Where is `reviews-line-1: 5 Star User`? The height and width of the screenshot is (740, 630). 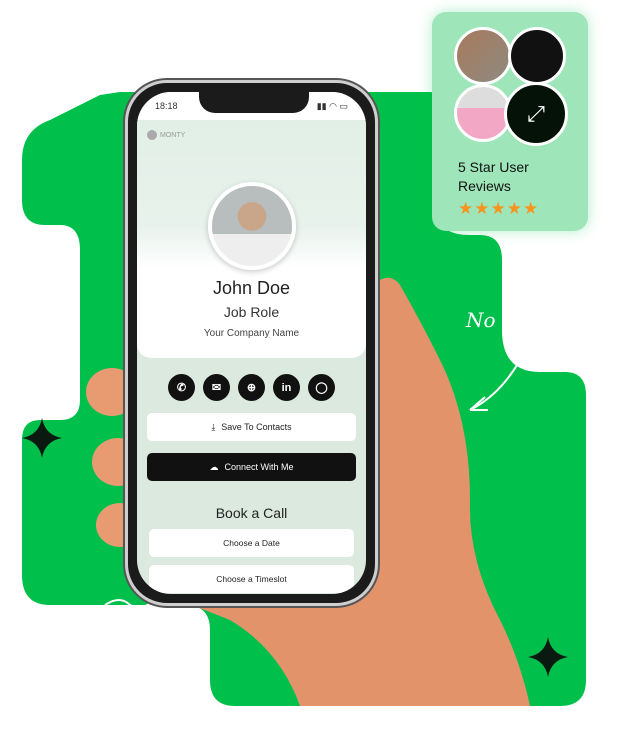 reviews-line-1: 5 Star User is located at coordinates (493, 167).